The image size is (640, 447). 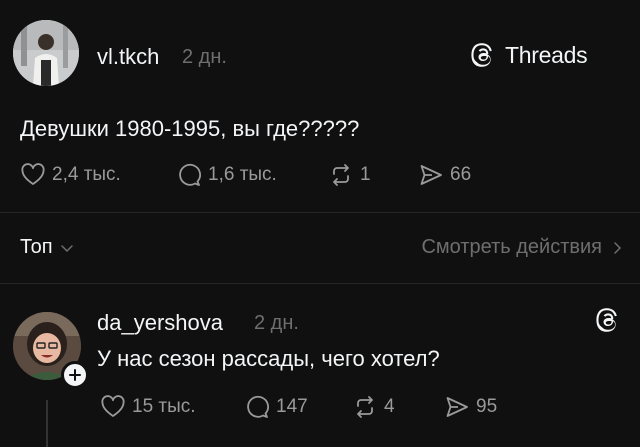 What do you see at coordinates (389, 406) in the screenshot?
I see `reply-repost-count: 4` at bounding box center [389, 406].